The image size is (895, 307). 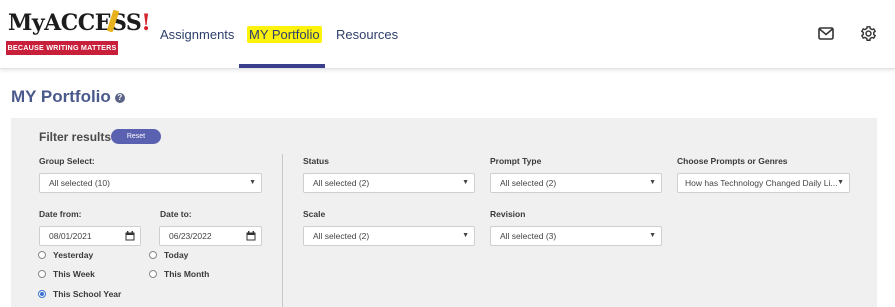 What do you see at coordinates (210, 236) in the screenshot?
I see `date-to-input: 06/23/2022` at bounding box center [210, 236].